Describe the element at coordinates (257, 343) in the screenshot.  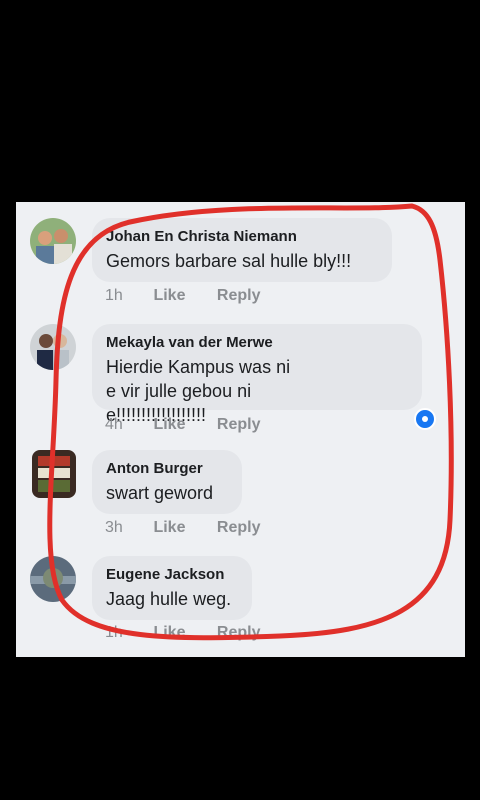
I see `comment-author: Mekayla van der Merwe` at that location.